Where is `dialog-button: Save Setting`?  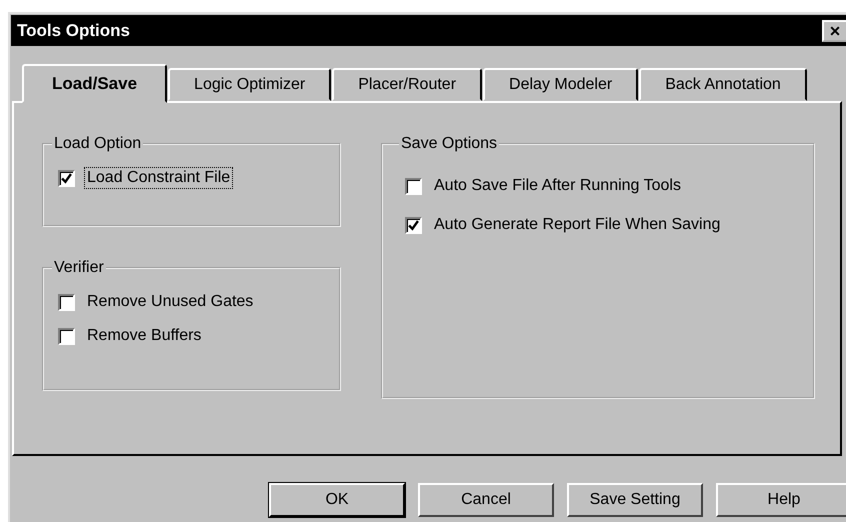
dialog-button: Save Setting is located at coordinates (635, 500).